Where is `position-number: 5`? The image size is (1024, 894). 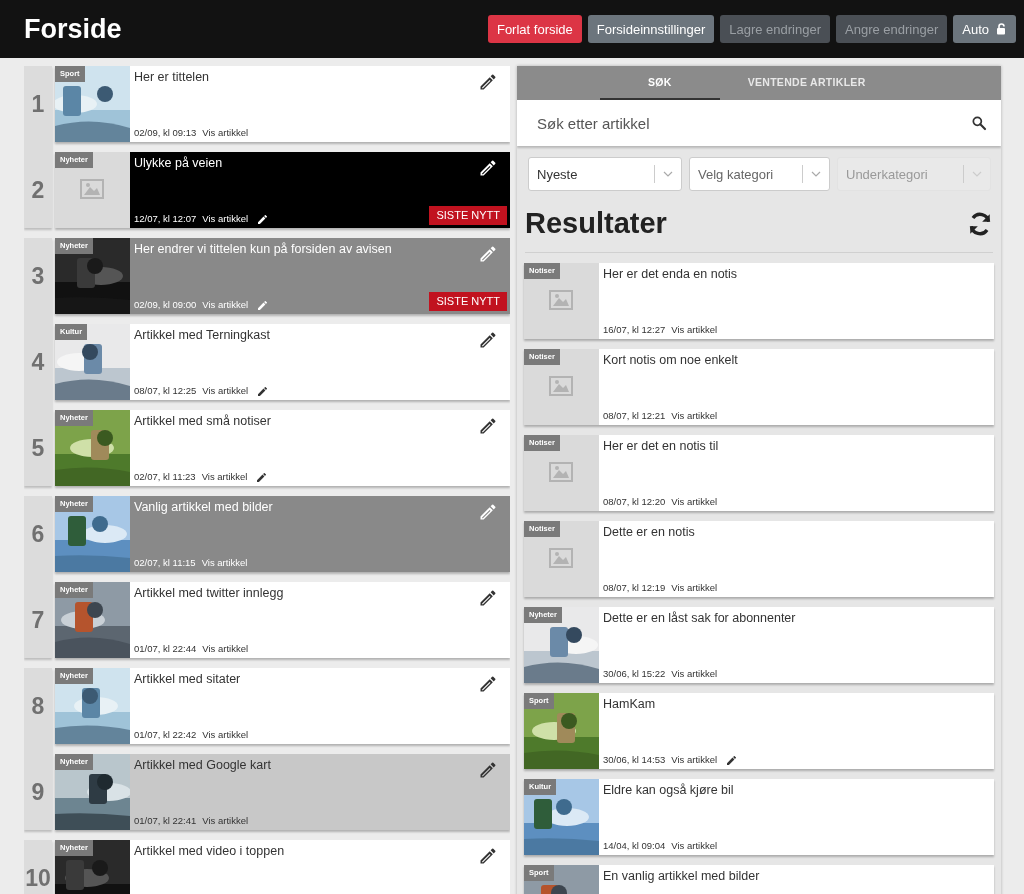 position-number: 5 is located at coordinates (38, 448).